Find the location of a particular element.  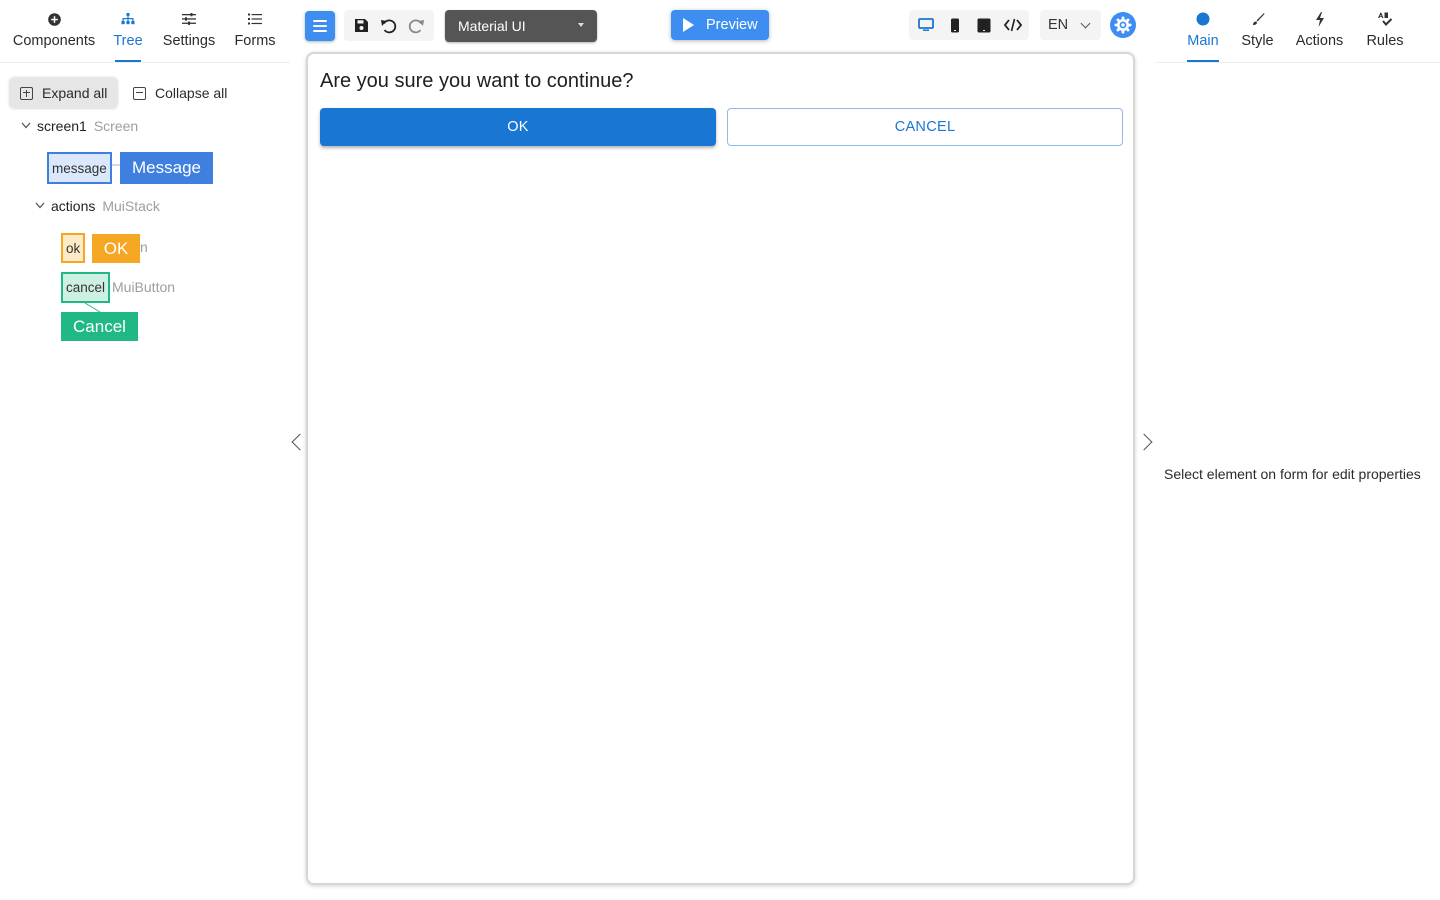

component-badge-cancel: Cancel is located at coordinates (99, 326).